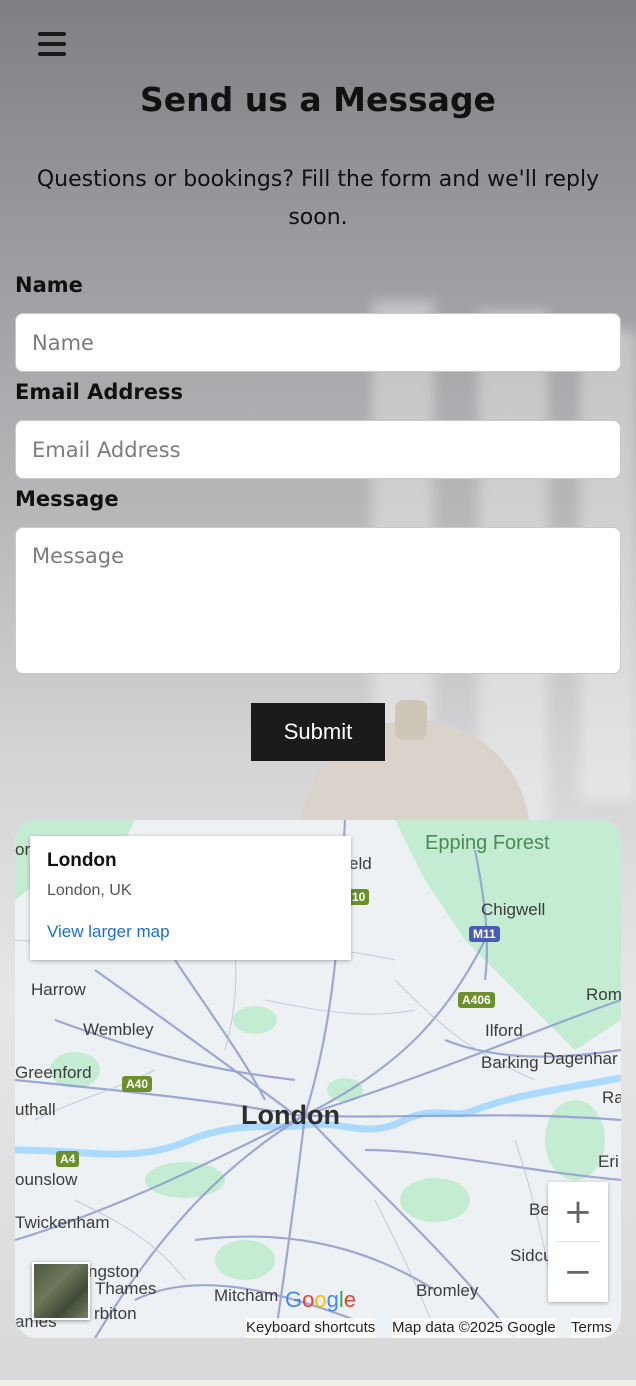 Image resolution: width=636 pixels, height=1386 pixels. Describe the element at coordinates (62, 1222) in the screenshot. I see `map-label-twickenham: Twickenham` at that location.